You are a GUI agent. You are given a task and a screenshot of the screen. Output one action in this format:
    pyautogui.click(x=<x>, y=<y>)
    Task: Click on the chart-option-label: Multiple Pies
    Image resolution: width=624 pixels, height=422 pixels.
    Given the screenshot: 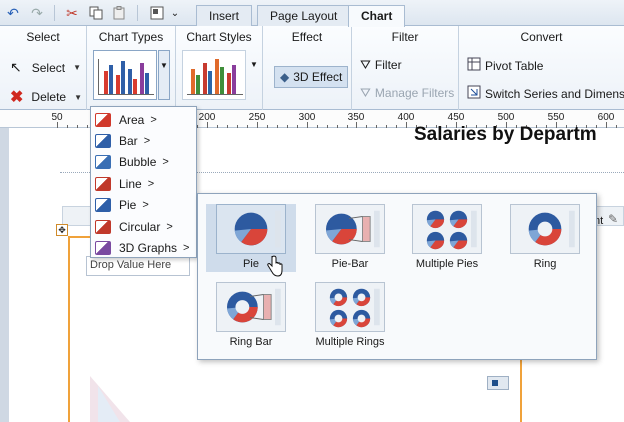 What is the action you would take?
    pyautogui.click(x=447, y=264)
    